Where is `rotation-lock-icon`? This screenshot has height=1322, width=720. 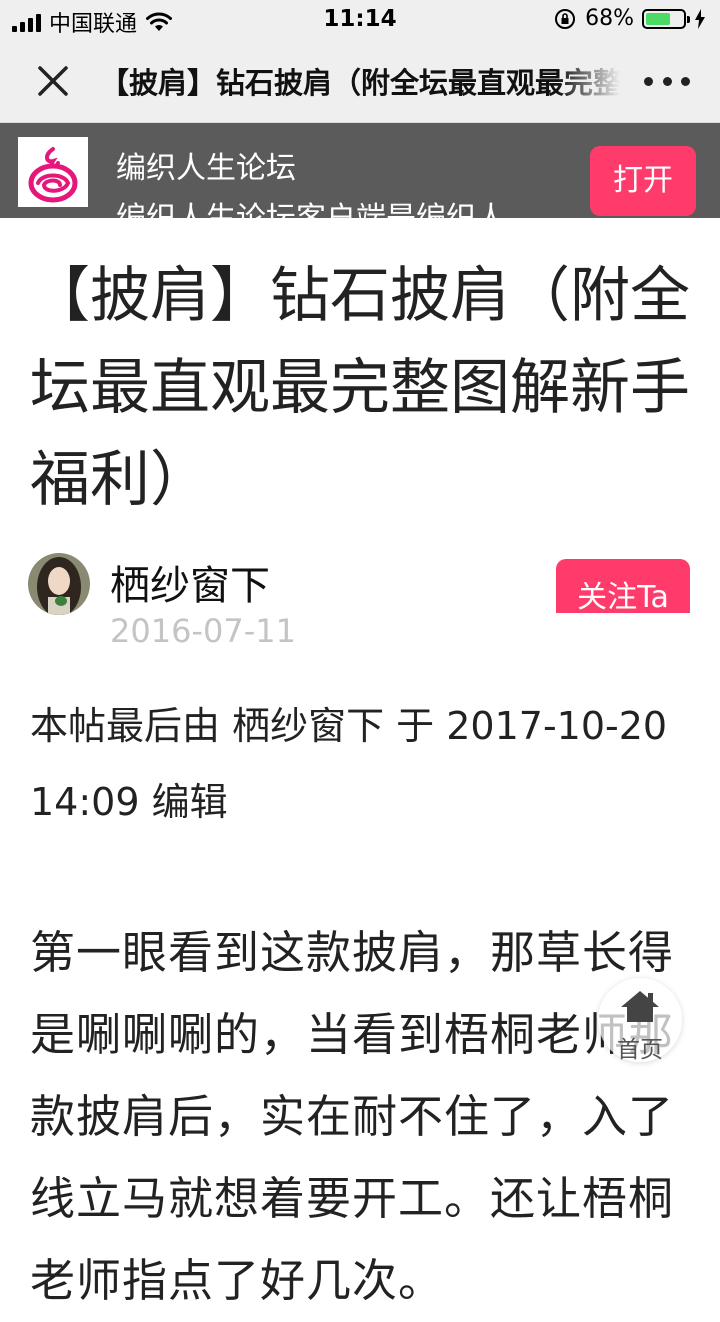
rotation-lock-icon is located at coordinates (565, 18).